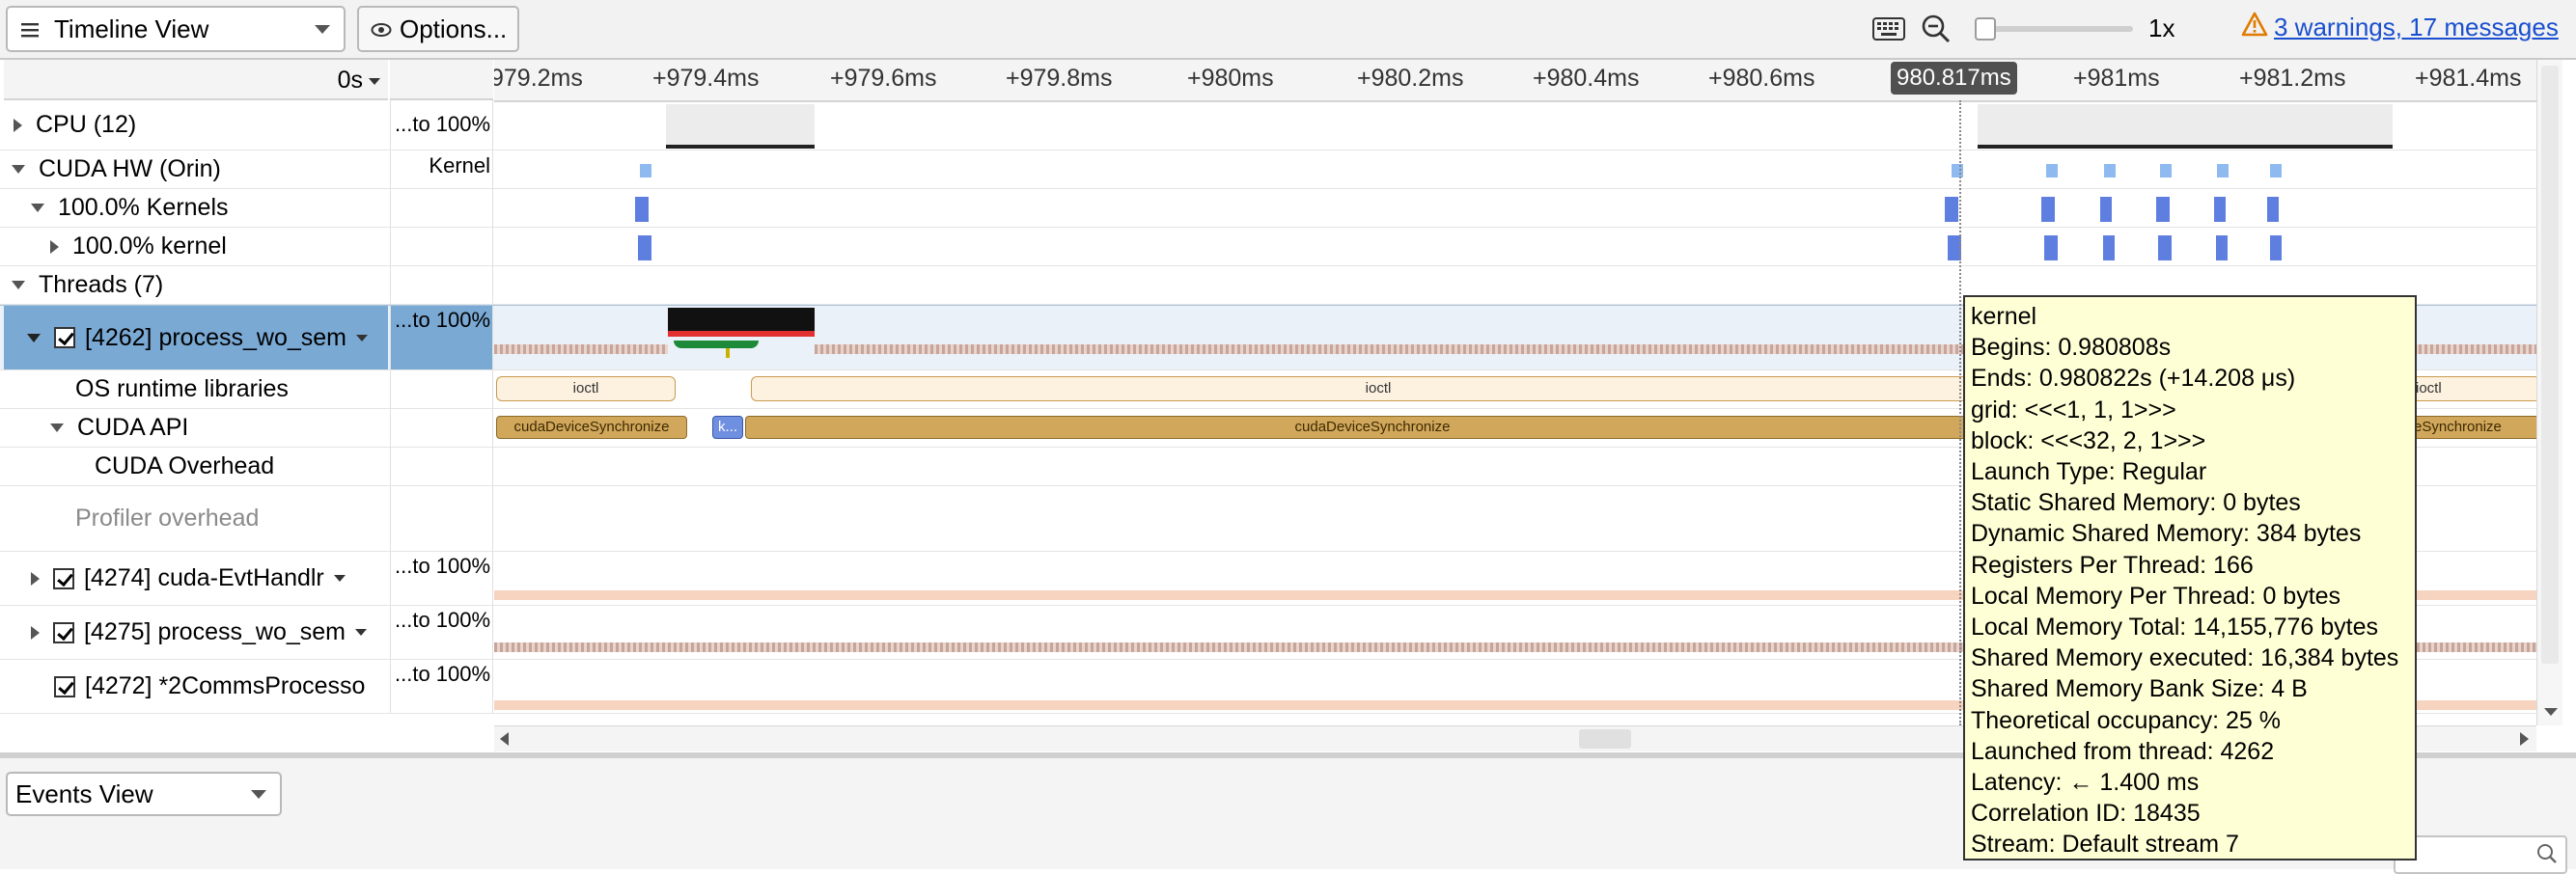 The height and width of the screenshot is (874, 2576). What do you see at coordinates (196, 578) in the screenshot?
I see `thread-4274-row-name: [4274] cuda-EvtHandlr` at bounding box center [196, 578].